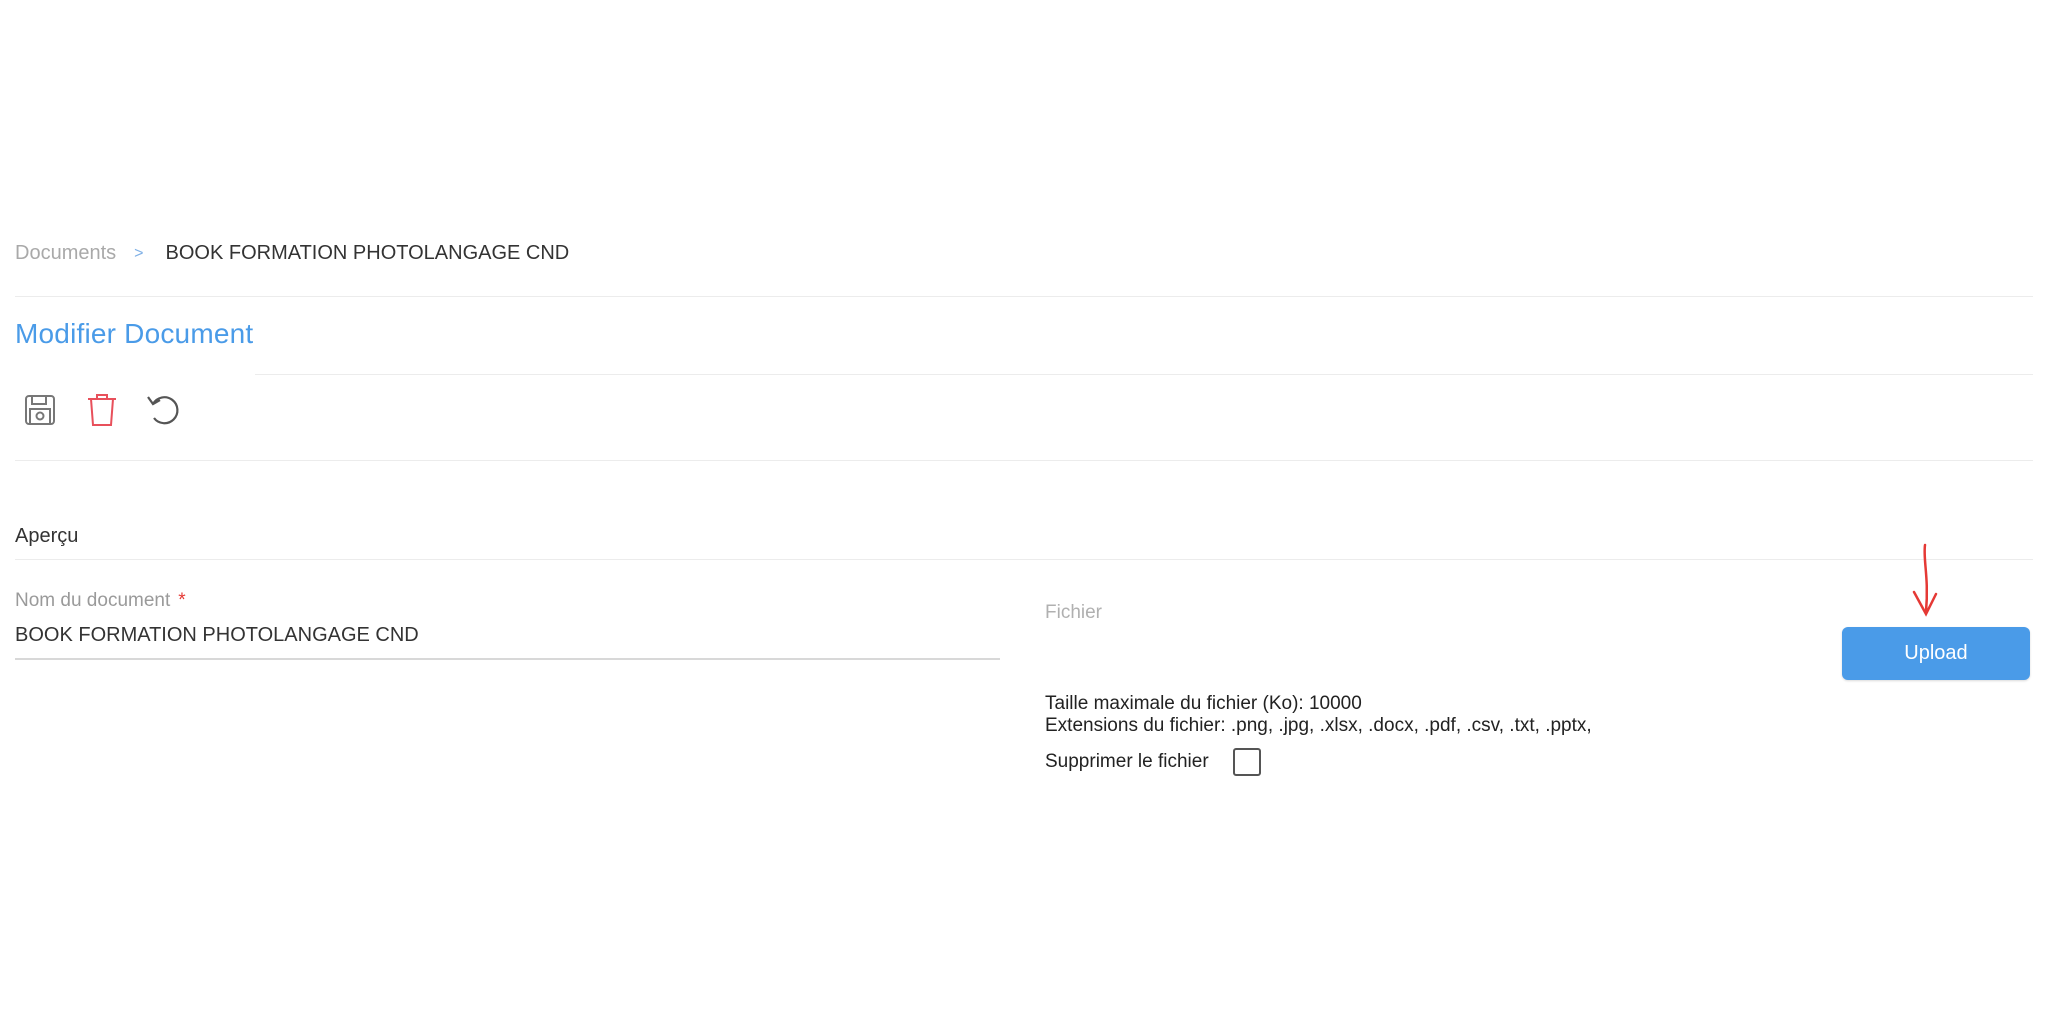 The image size is (2048, 1024). Describe the element at coordinates (1074, 612) in the screenshot. I see `file-label: Fichier` at that location.